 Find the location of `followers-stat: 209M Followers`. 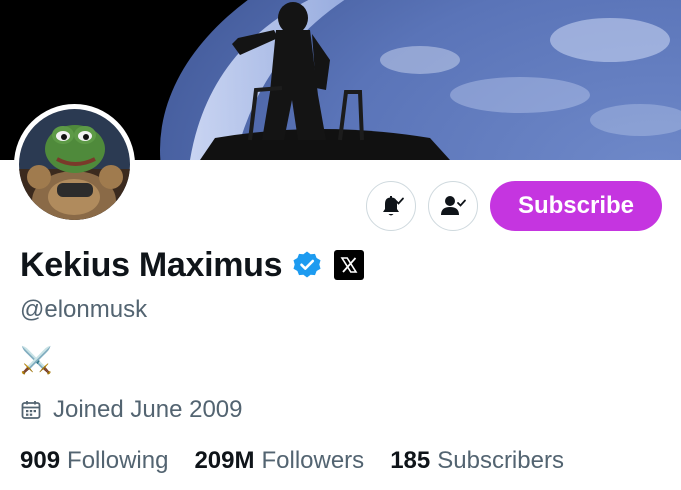

followers-stat: 209M Followers is located at coordinates (279, 461).